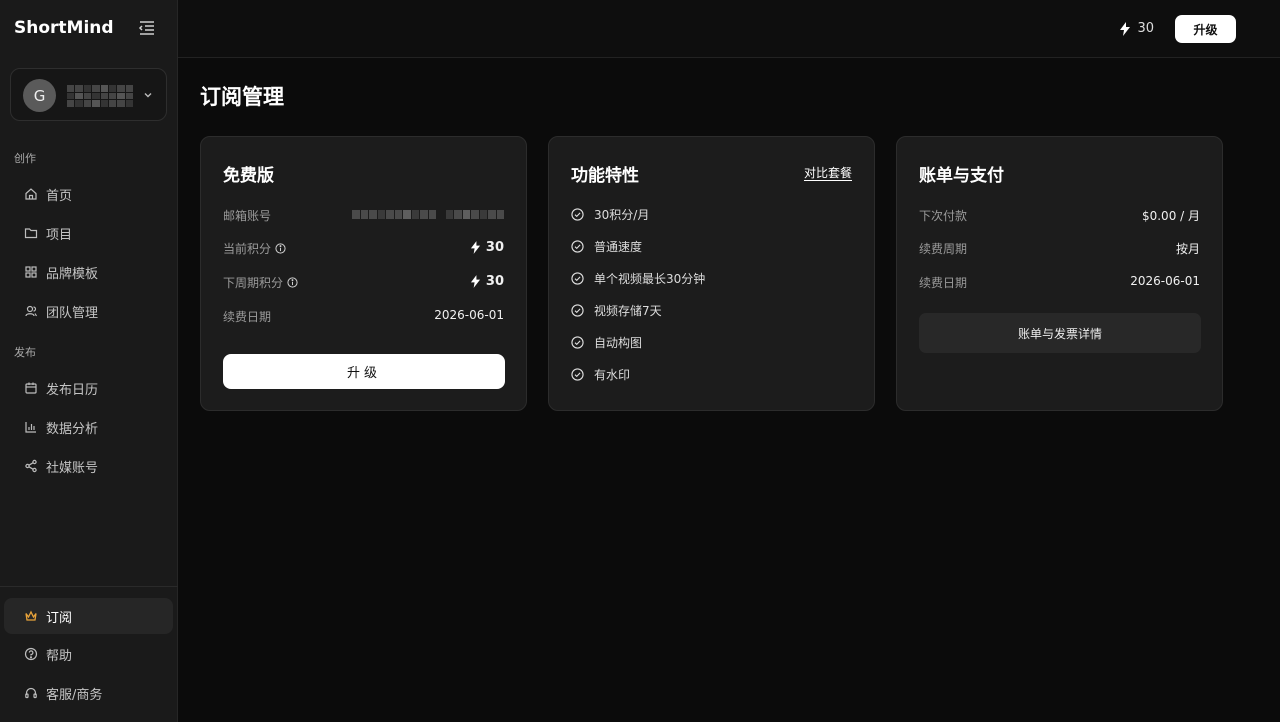 Image resolution: width=1280 pixels, height=722 pixels. I want to click on collapse-sidebar-icon, so click(147, 28).